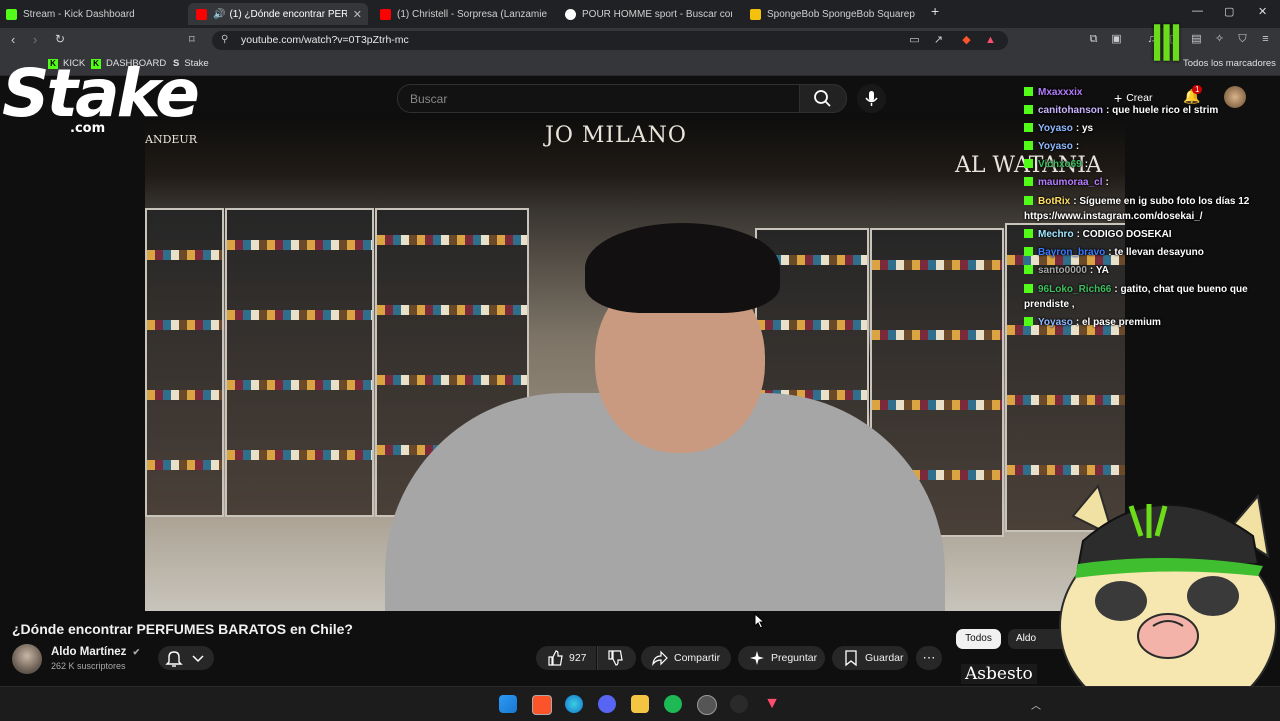 Image resolution: width=1280 pixels, height=721 pixels. Describe the element at coordinates (13, 39) in the screenshot. I see `back-icon: ‹` at that location.